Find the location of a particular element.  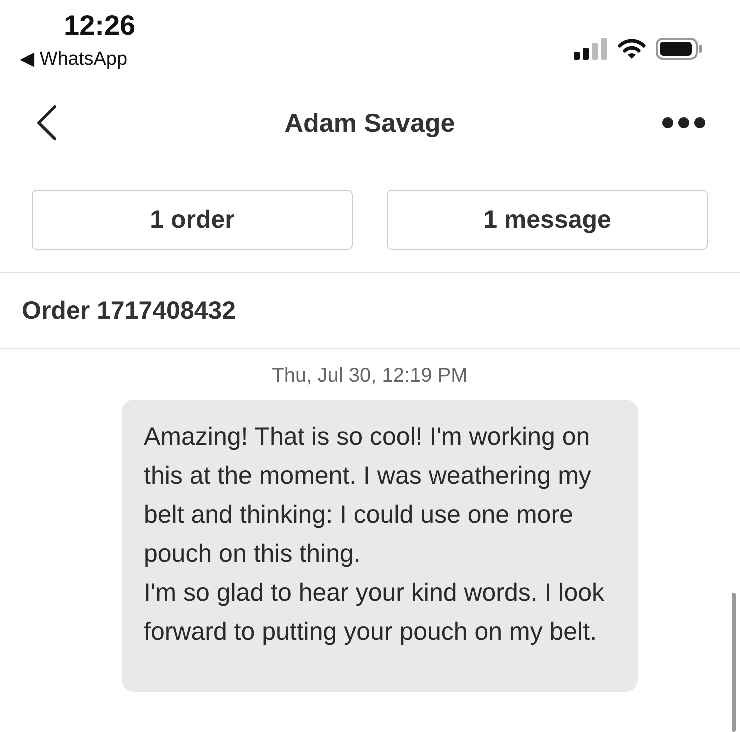

back-to-app-link: ◀ WhatsApp is located at coordinates (74, 59).